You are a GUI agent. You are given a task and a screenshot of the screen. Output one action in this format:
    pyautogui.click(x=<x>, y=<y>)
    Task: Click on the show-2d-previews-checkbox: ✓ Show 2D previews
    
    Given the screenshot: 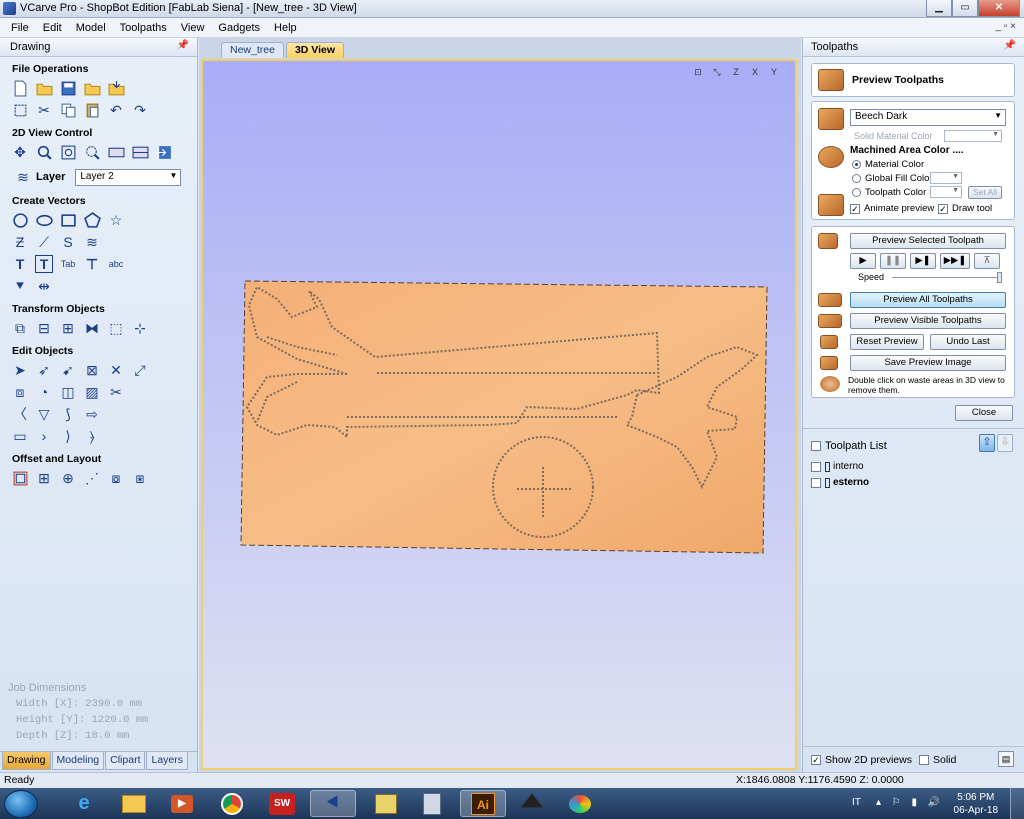 What is the action you would take?
    pyautogui.click(x=861, y=760)
    